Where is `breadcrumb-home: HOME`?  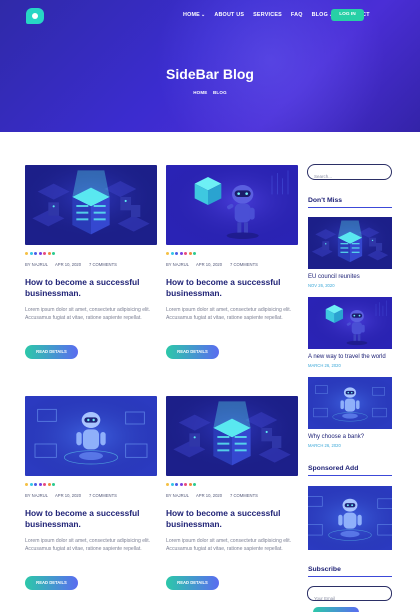 breadcrumb-home: HOME is located at coordinates (200, 92).